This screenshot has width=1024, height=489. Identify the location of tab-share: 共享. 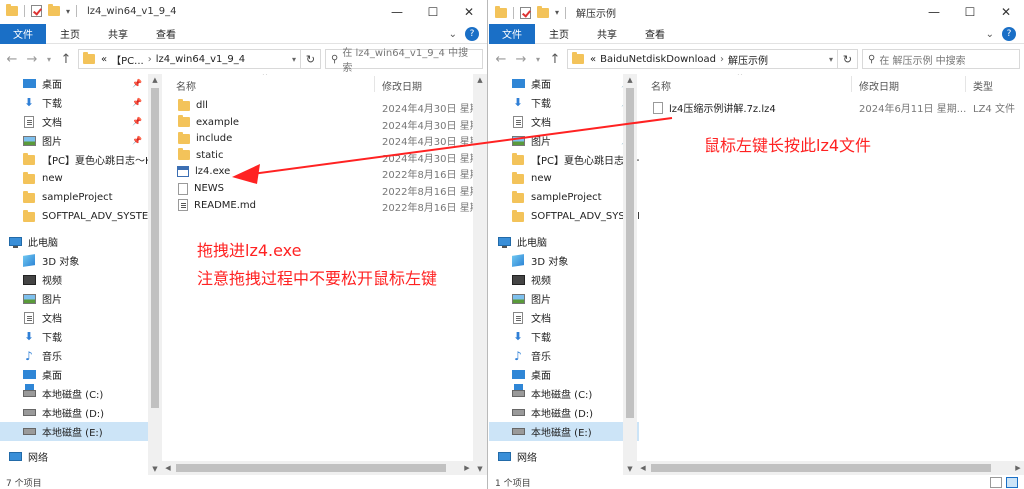
(118, 33).